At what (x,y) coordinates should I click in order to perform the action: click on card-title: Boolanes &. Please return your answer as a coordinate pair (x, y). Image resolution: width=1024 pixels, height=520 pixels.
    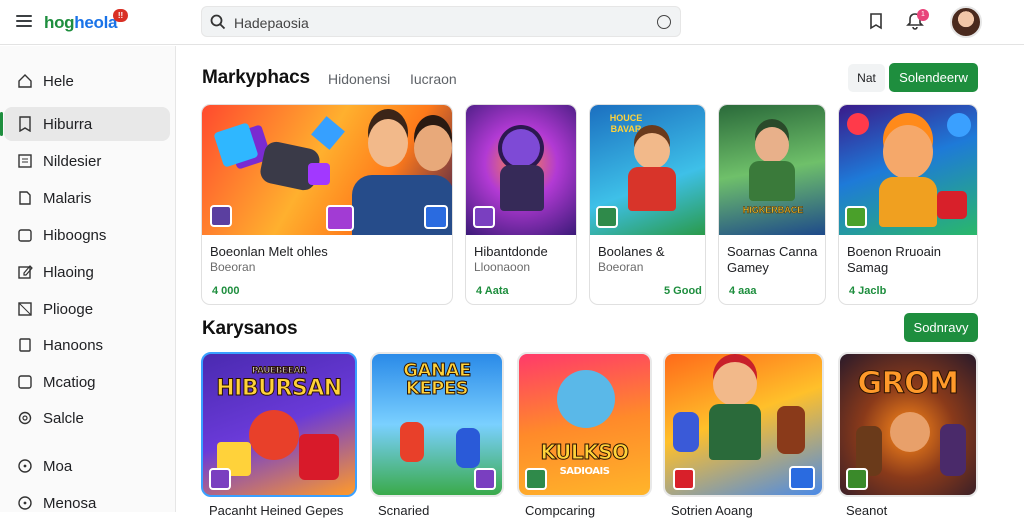
    Looking at the image, I should click on (631, 251).